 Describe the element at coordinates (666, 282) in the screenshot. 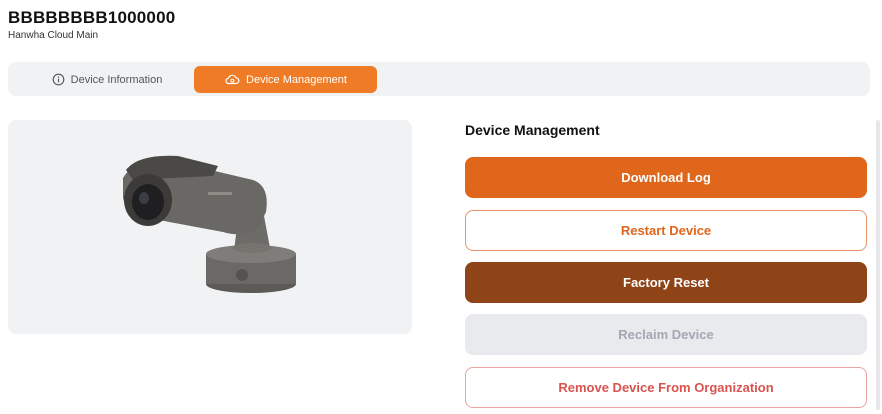

I see `factory-reset-button: Factory Reset` at that location.